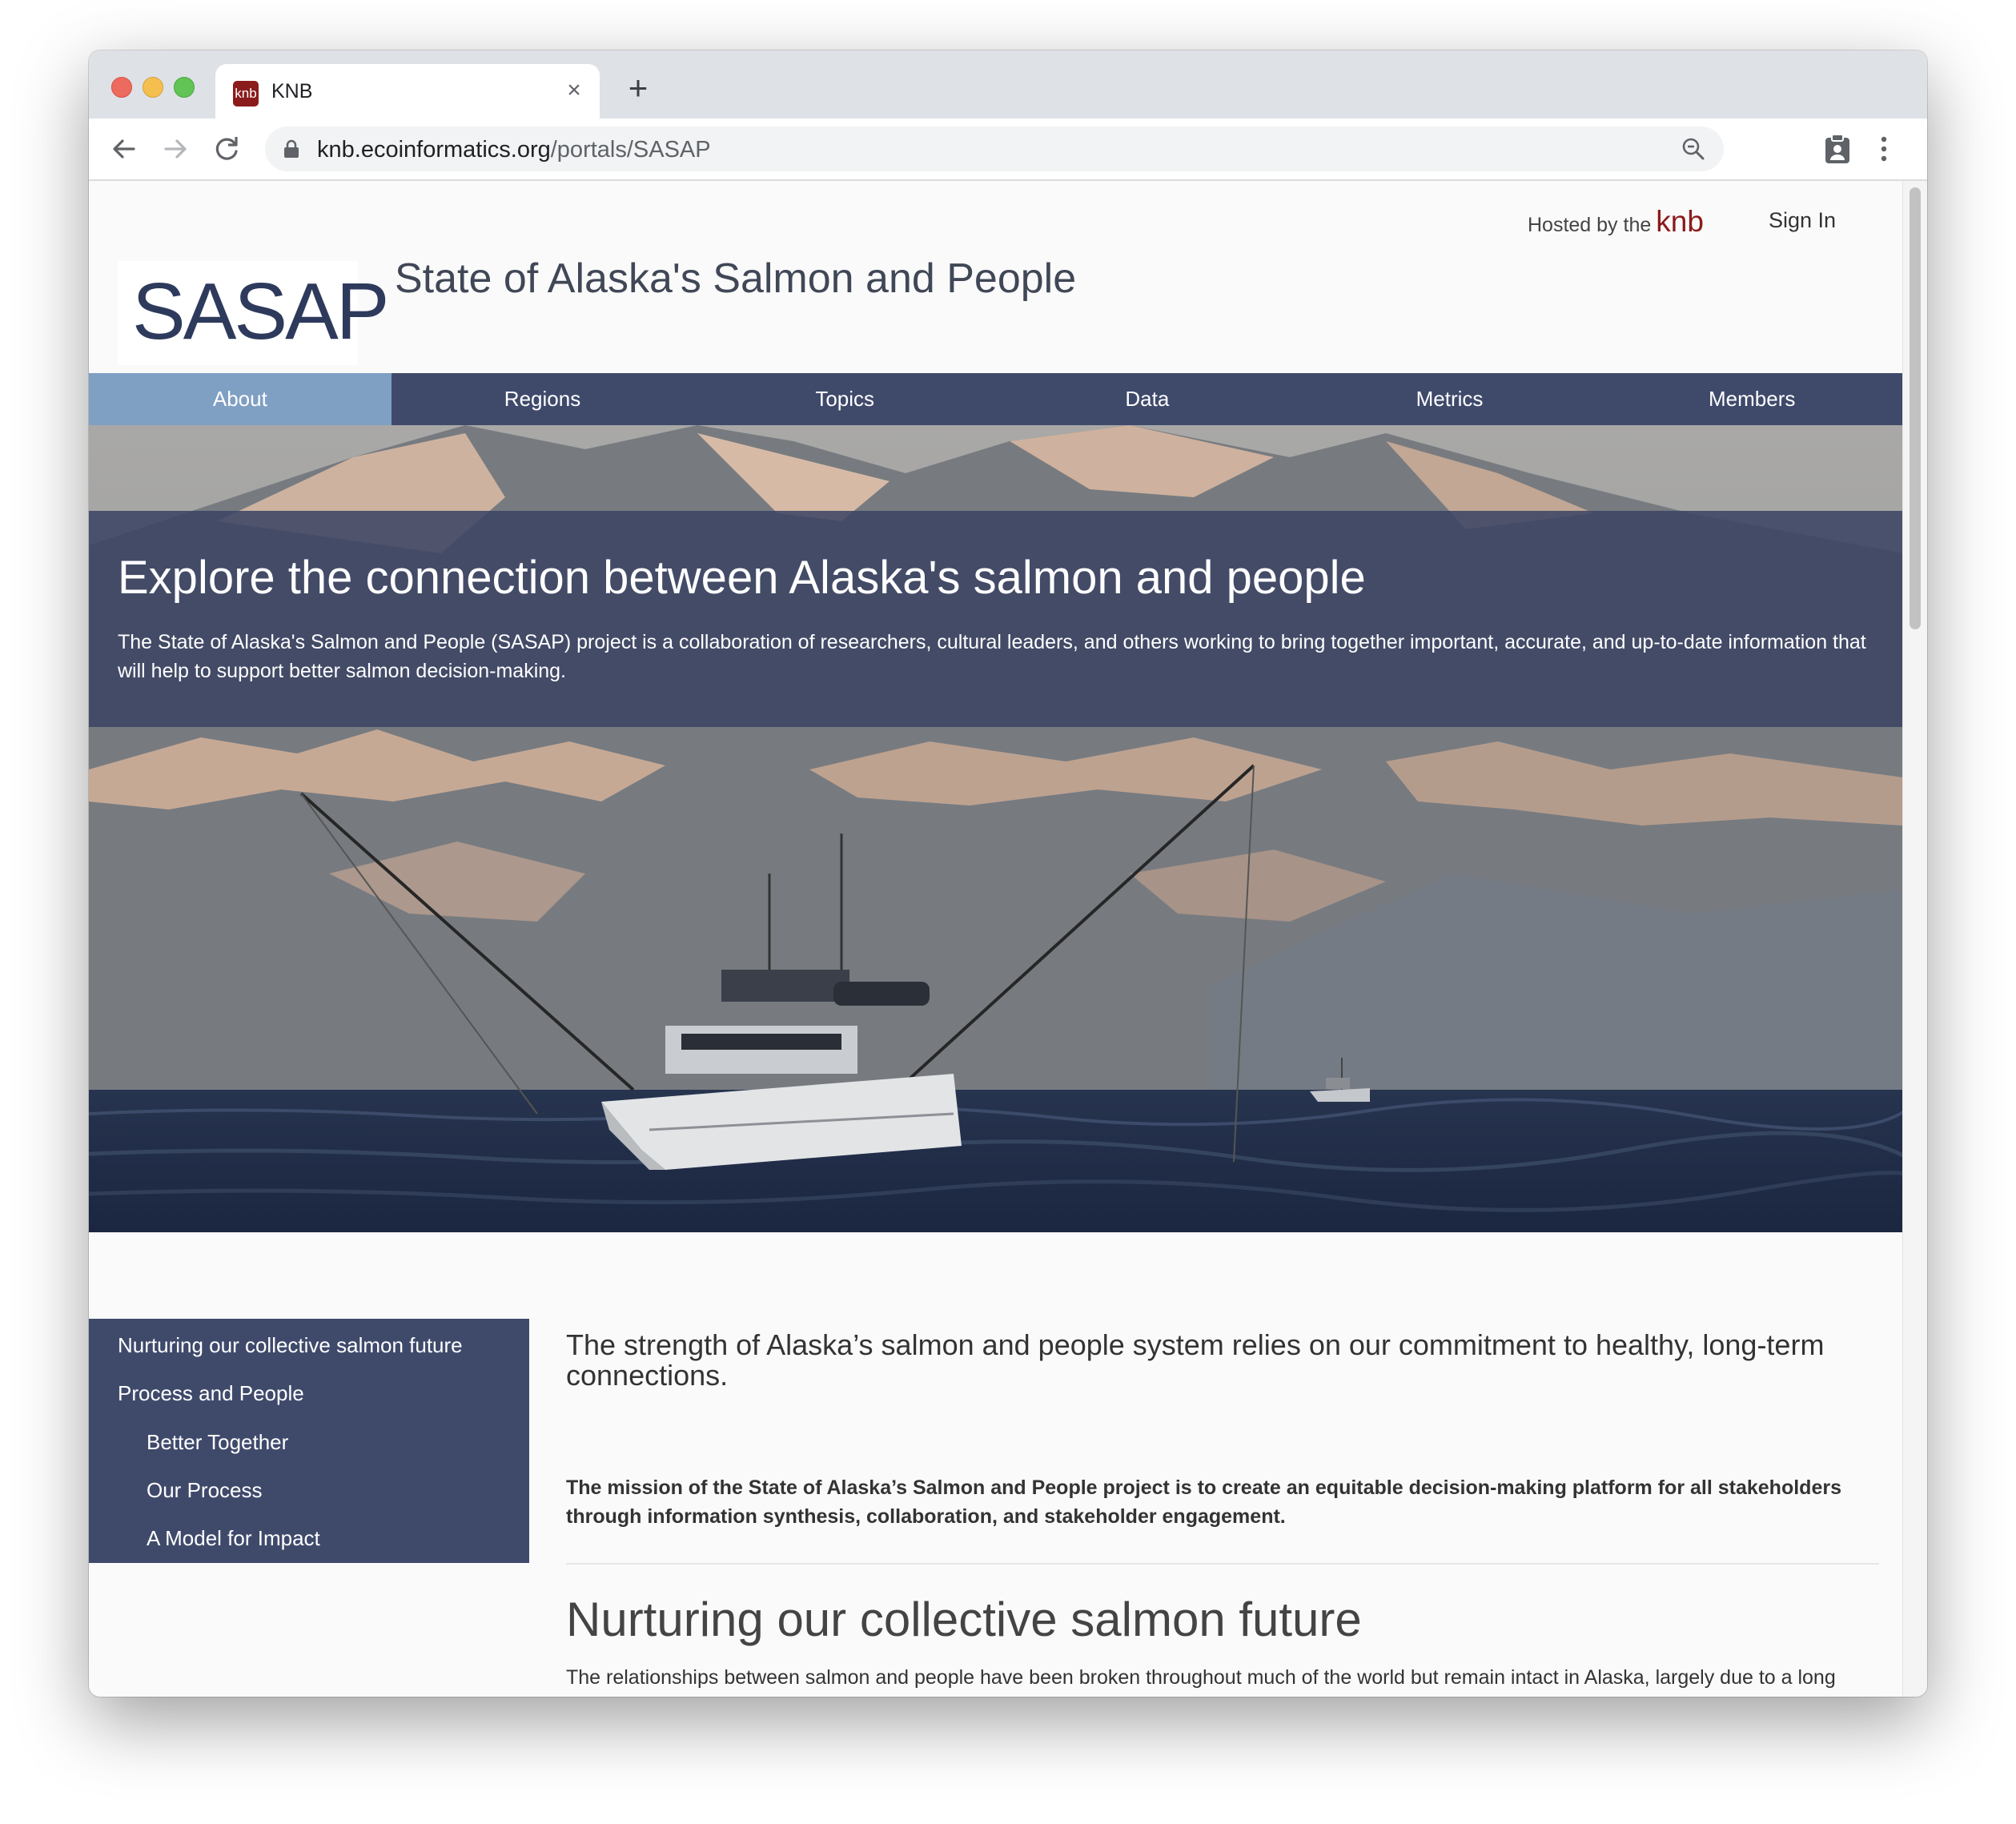 The height and width of the screenshot is (1824, 2016). I want to click on url-domain: knb.ecoinformatics.org, so click(434, 150).